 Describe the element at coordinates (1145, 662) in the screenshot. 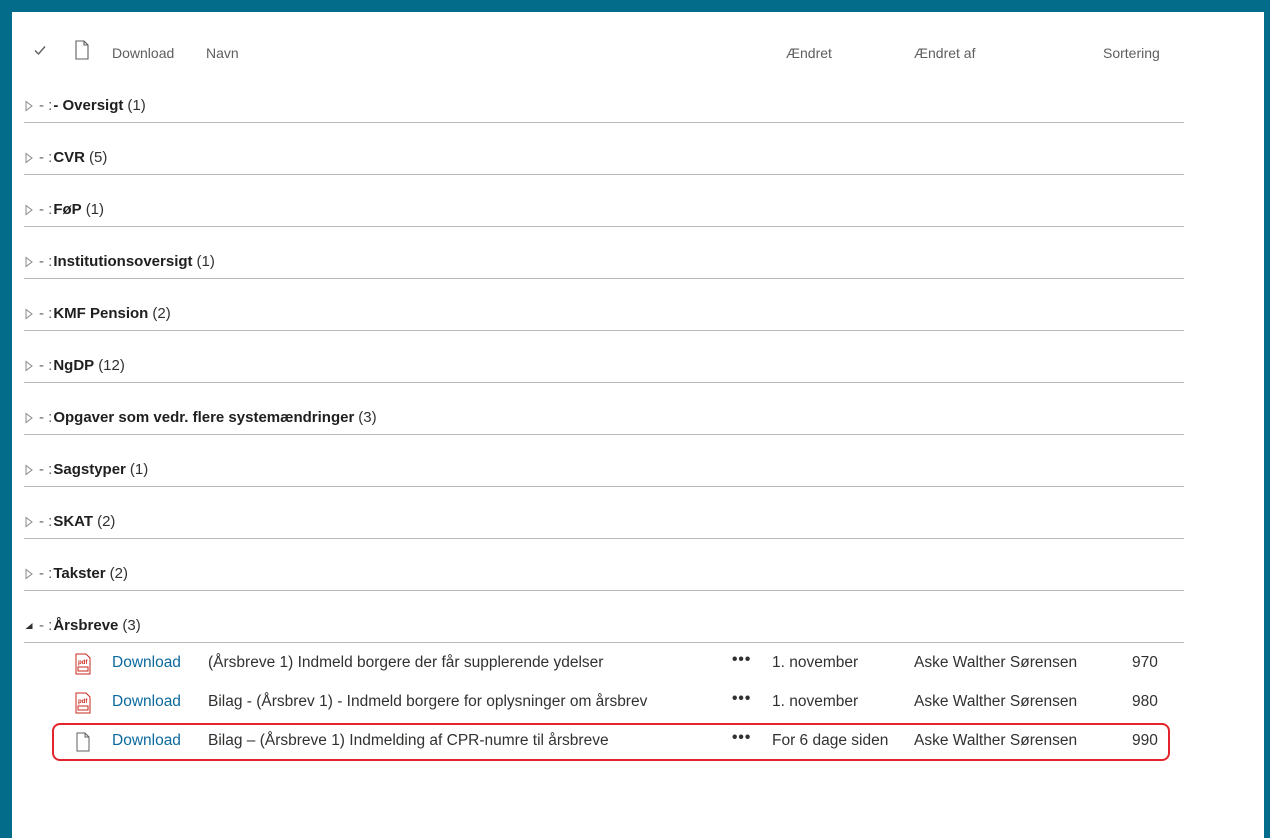

I see `sort-value: 970` at that location.